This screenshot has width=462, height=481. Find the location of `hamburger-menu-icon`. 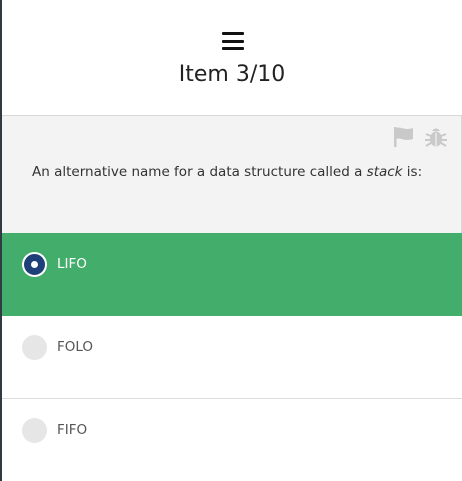

hamburger-menu-icon is located at coordinates (233, 41).